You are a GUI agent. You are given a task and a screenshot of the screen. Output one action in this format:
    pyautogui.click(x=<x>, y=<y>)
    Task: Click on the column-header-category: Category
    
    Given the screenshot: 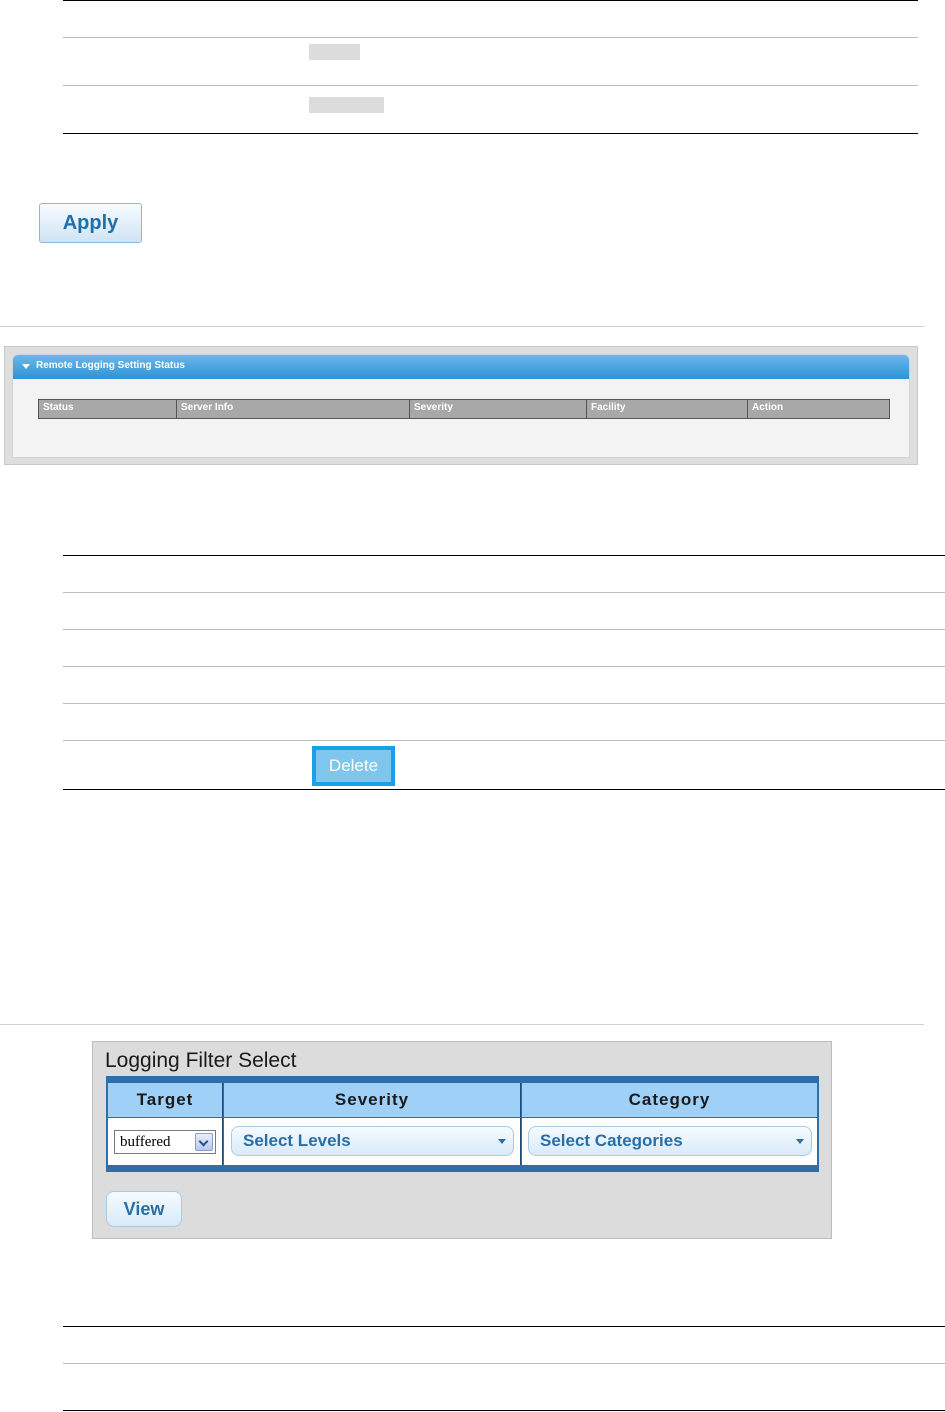 What is the action you would take?
    pyautogui.click(x=669, y=1100)
    